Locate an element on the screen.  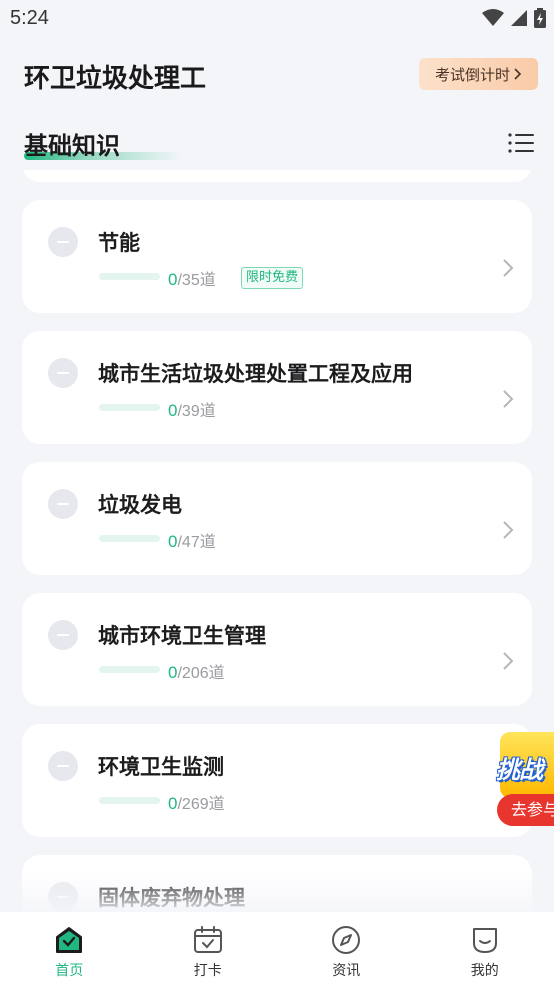
section-title: 基础知识 is located at coordinates (72, 146).